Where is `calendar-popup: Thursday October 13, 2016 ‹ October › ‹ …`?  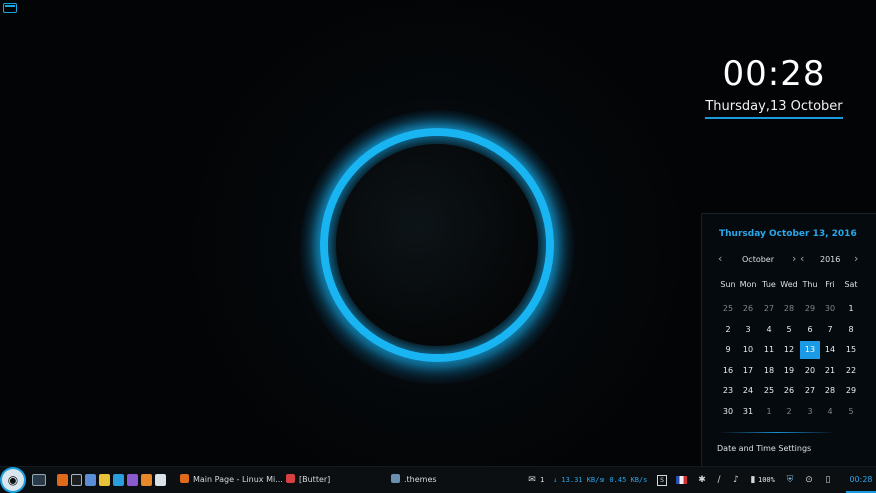 calendar-popup: Thursday October 13, 2016 ‹ October › ‹ … is located at coordinates (788, 339).